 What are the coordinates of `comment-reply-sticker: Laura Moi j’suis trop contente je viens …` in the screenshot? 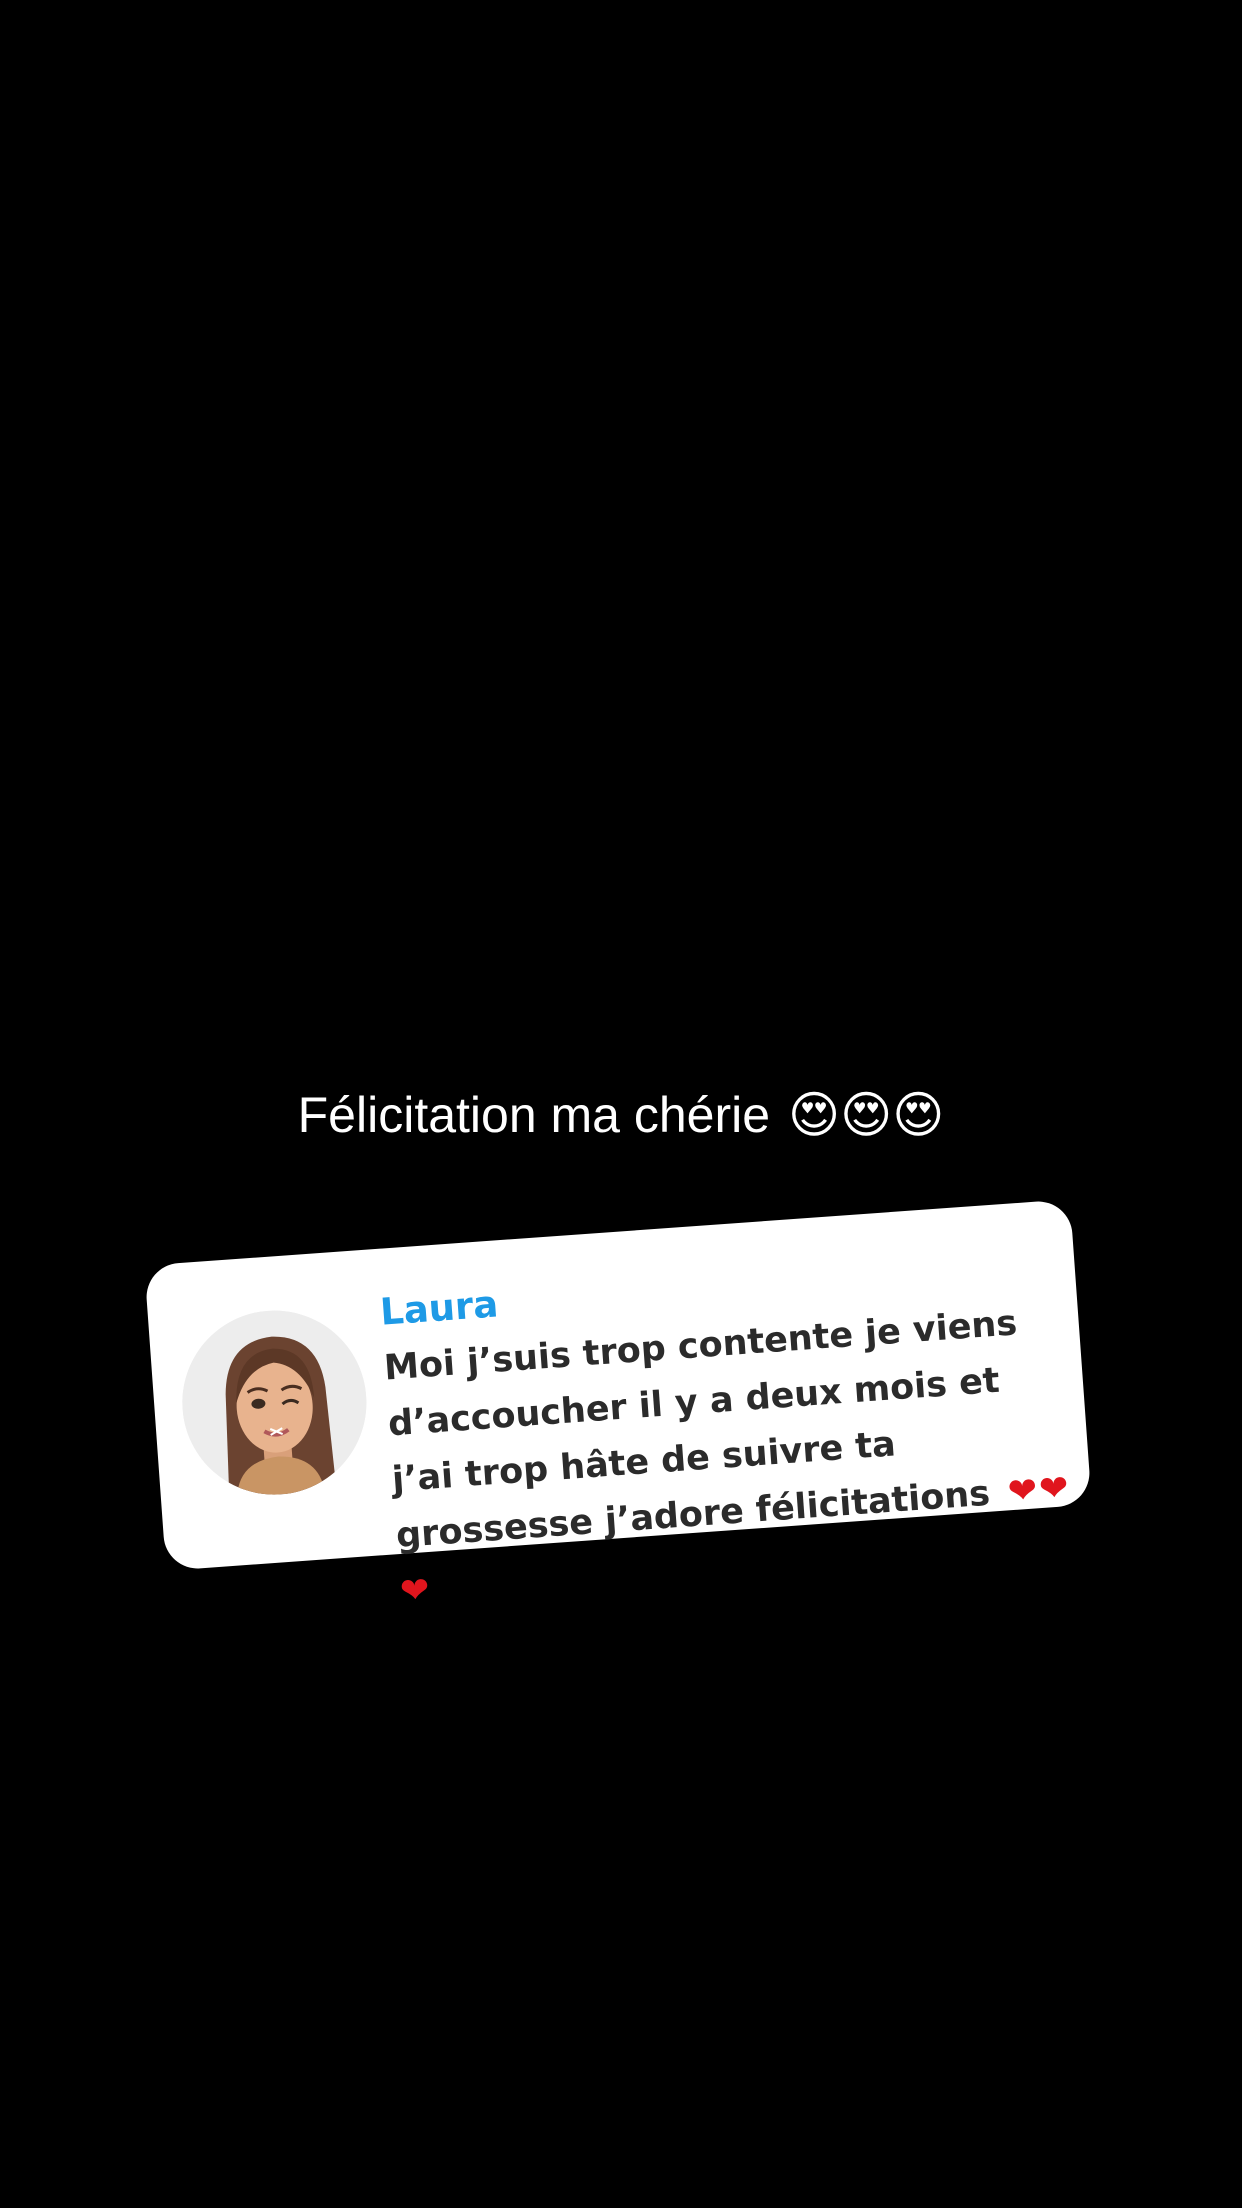 It's located at (618, 1405).